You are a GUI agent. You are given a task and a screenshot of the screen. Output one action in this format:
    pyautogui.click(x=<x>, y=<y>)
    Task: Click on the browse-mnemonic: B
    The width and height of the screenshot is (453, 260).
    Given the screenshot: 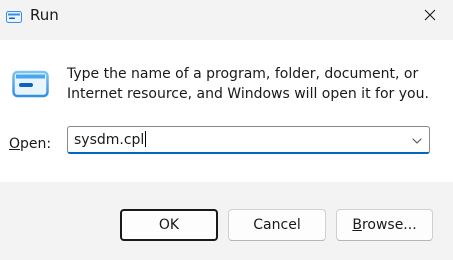 What is the action you would take?
    pyautogui.click(x=357, y=225)
    